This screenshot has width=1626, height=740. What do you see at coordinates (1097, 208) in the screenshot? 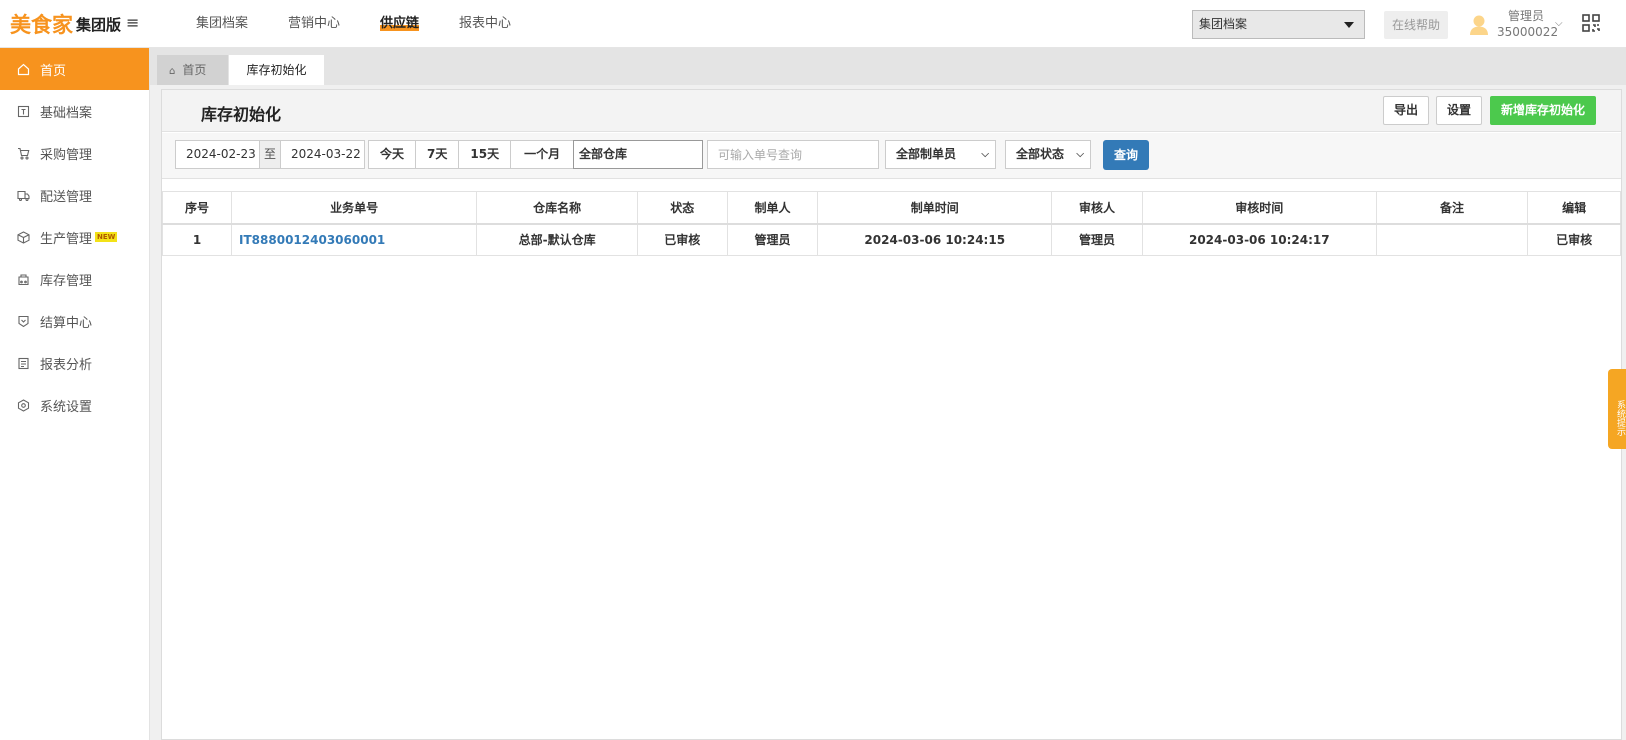
I see `col-header-auditor: 审核人` at bounding box center [1097, 208].